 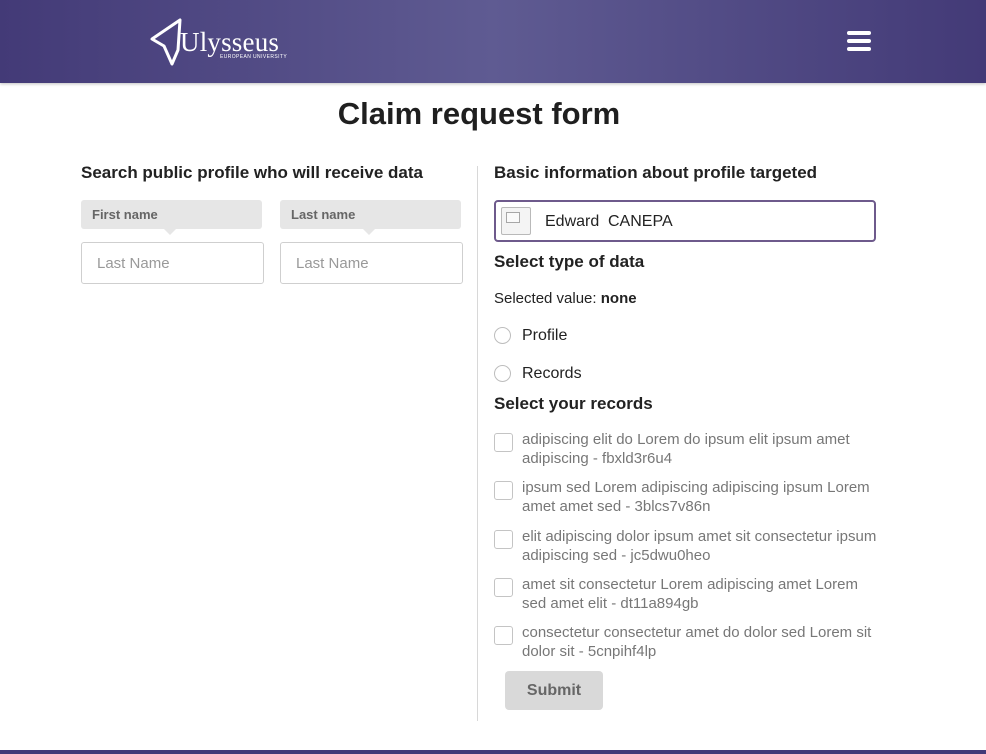 I want to click on first-name-label: First name, so click(x=171, y=217).